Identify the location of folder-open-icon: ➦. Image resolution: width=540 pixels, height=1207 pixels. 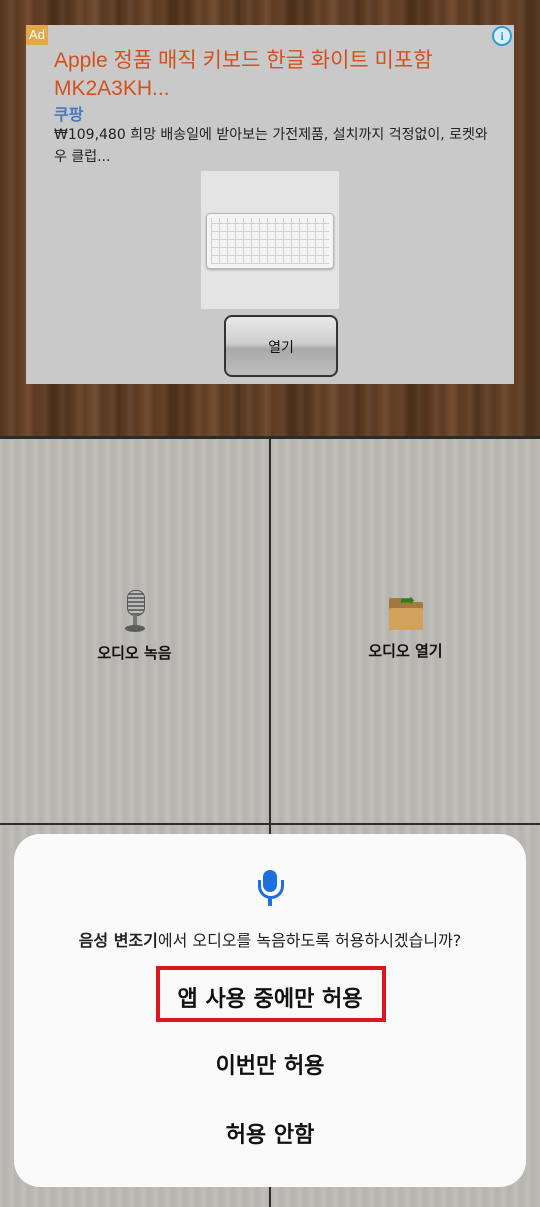
(406, 612).